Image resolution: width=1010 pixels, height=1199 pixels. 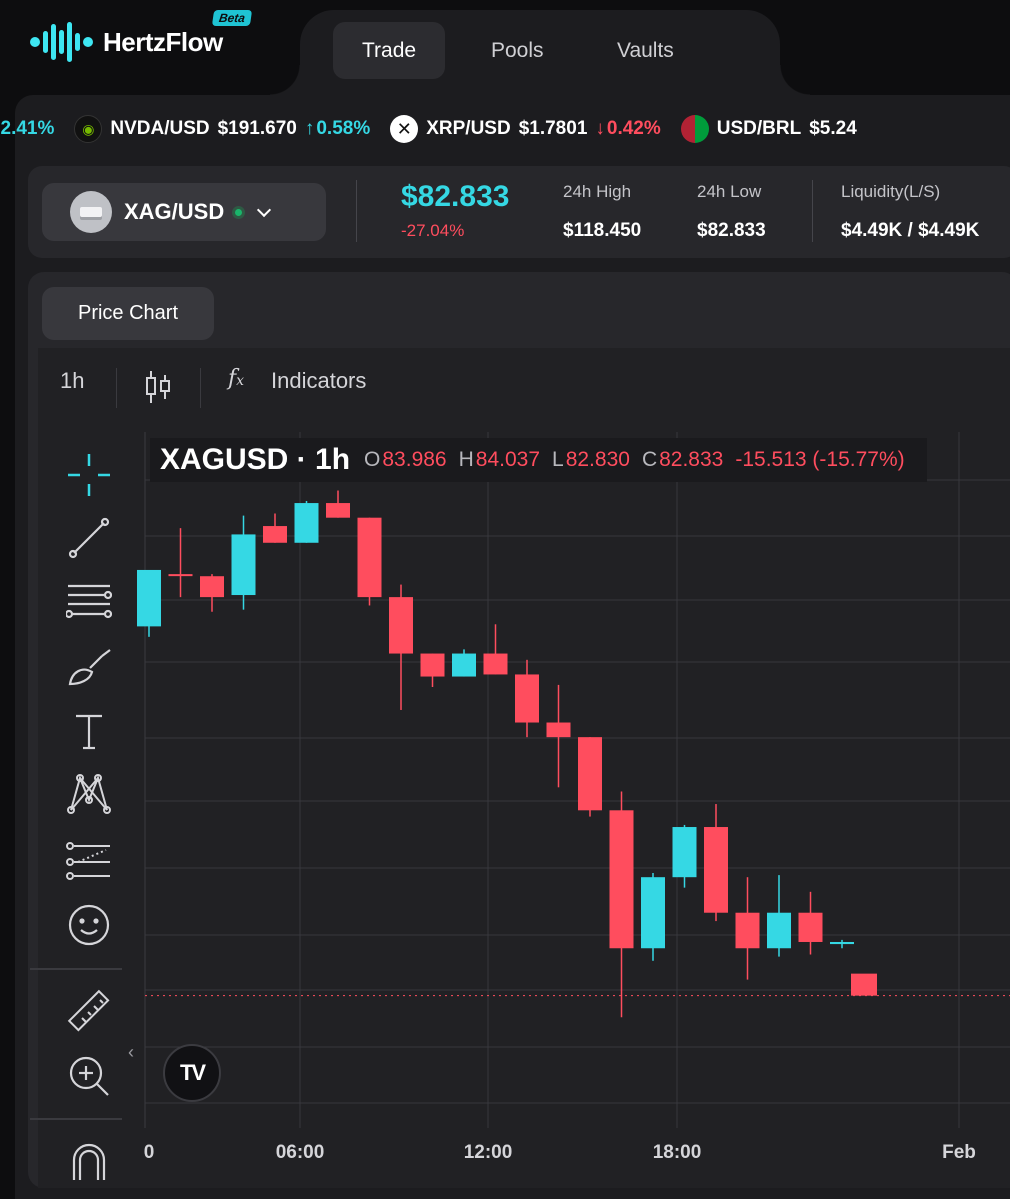 What do you see at coordinates (89, 861) in the screenshot?
I see `prediction-tool-icon` at bounding box center [89, 861].